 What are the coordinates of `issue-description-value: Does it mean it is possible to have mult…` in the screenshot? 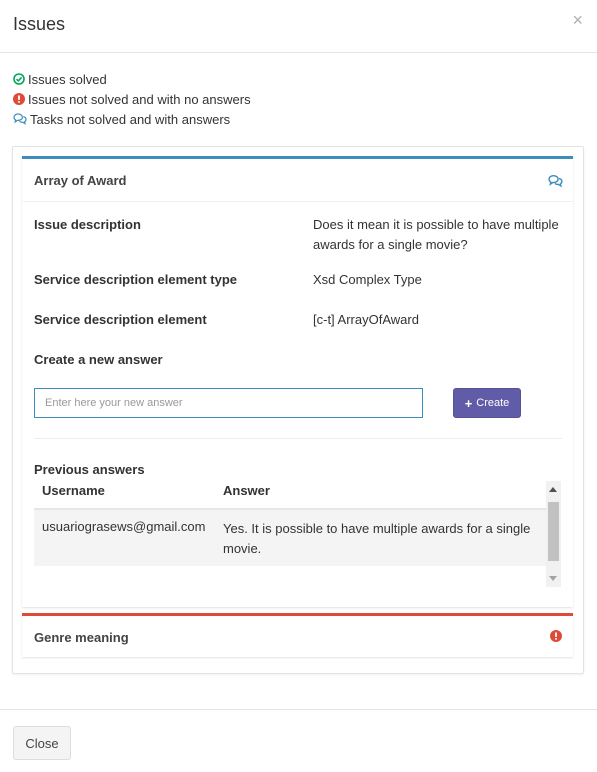 It's located at (436, 234).